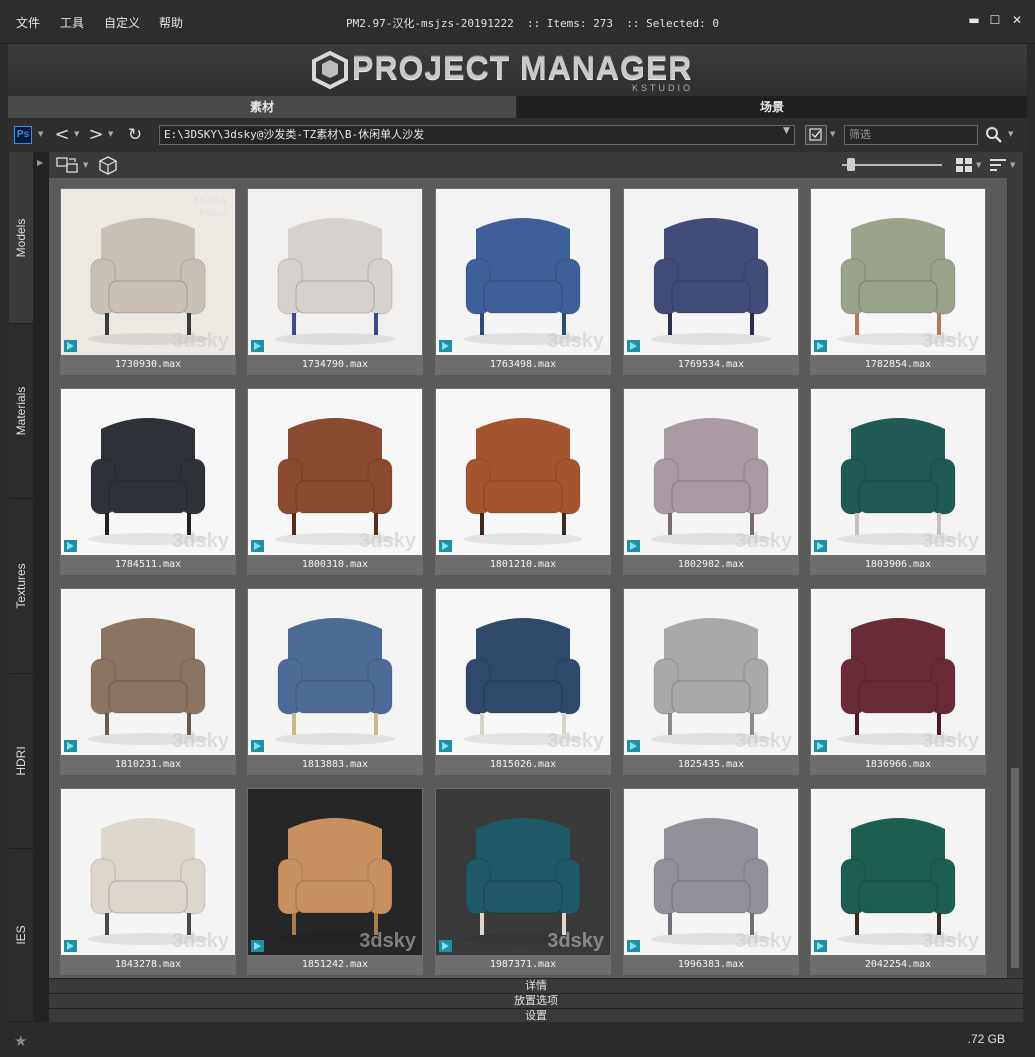  I want to click on asset-card: 3dsky 1800310.max, so click(335, 481).